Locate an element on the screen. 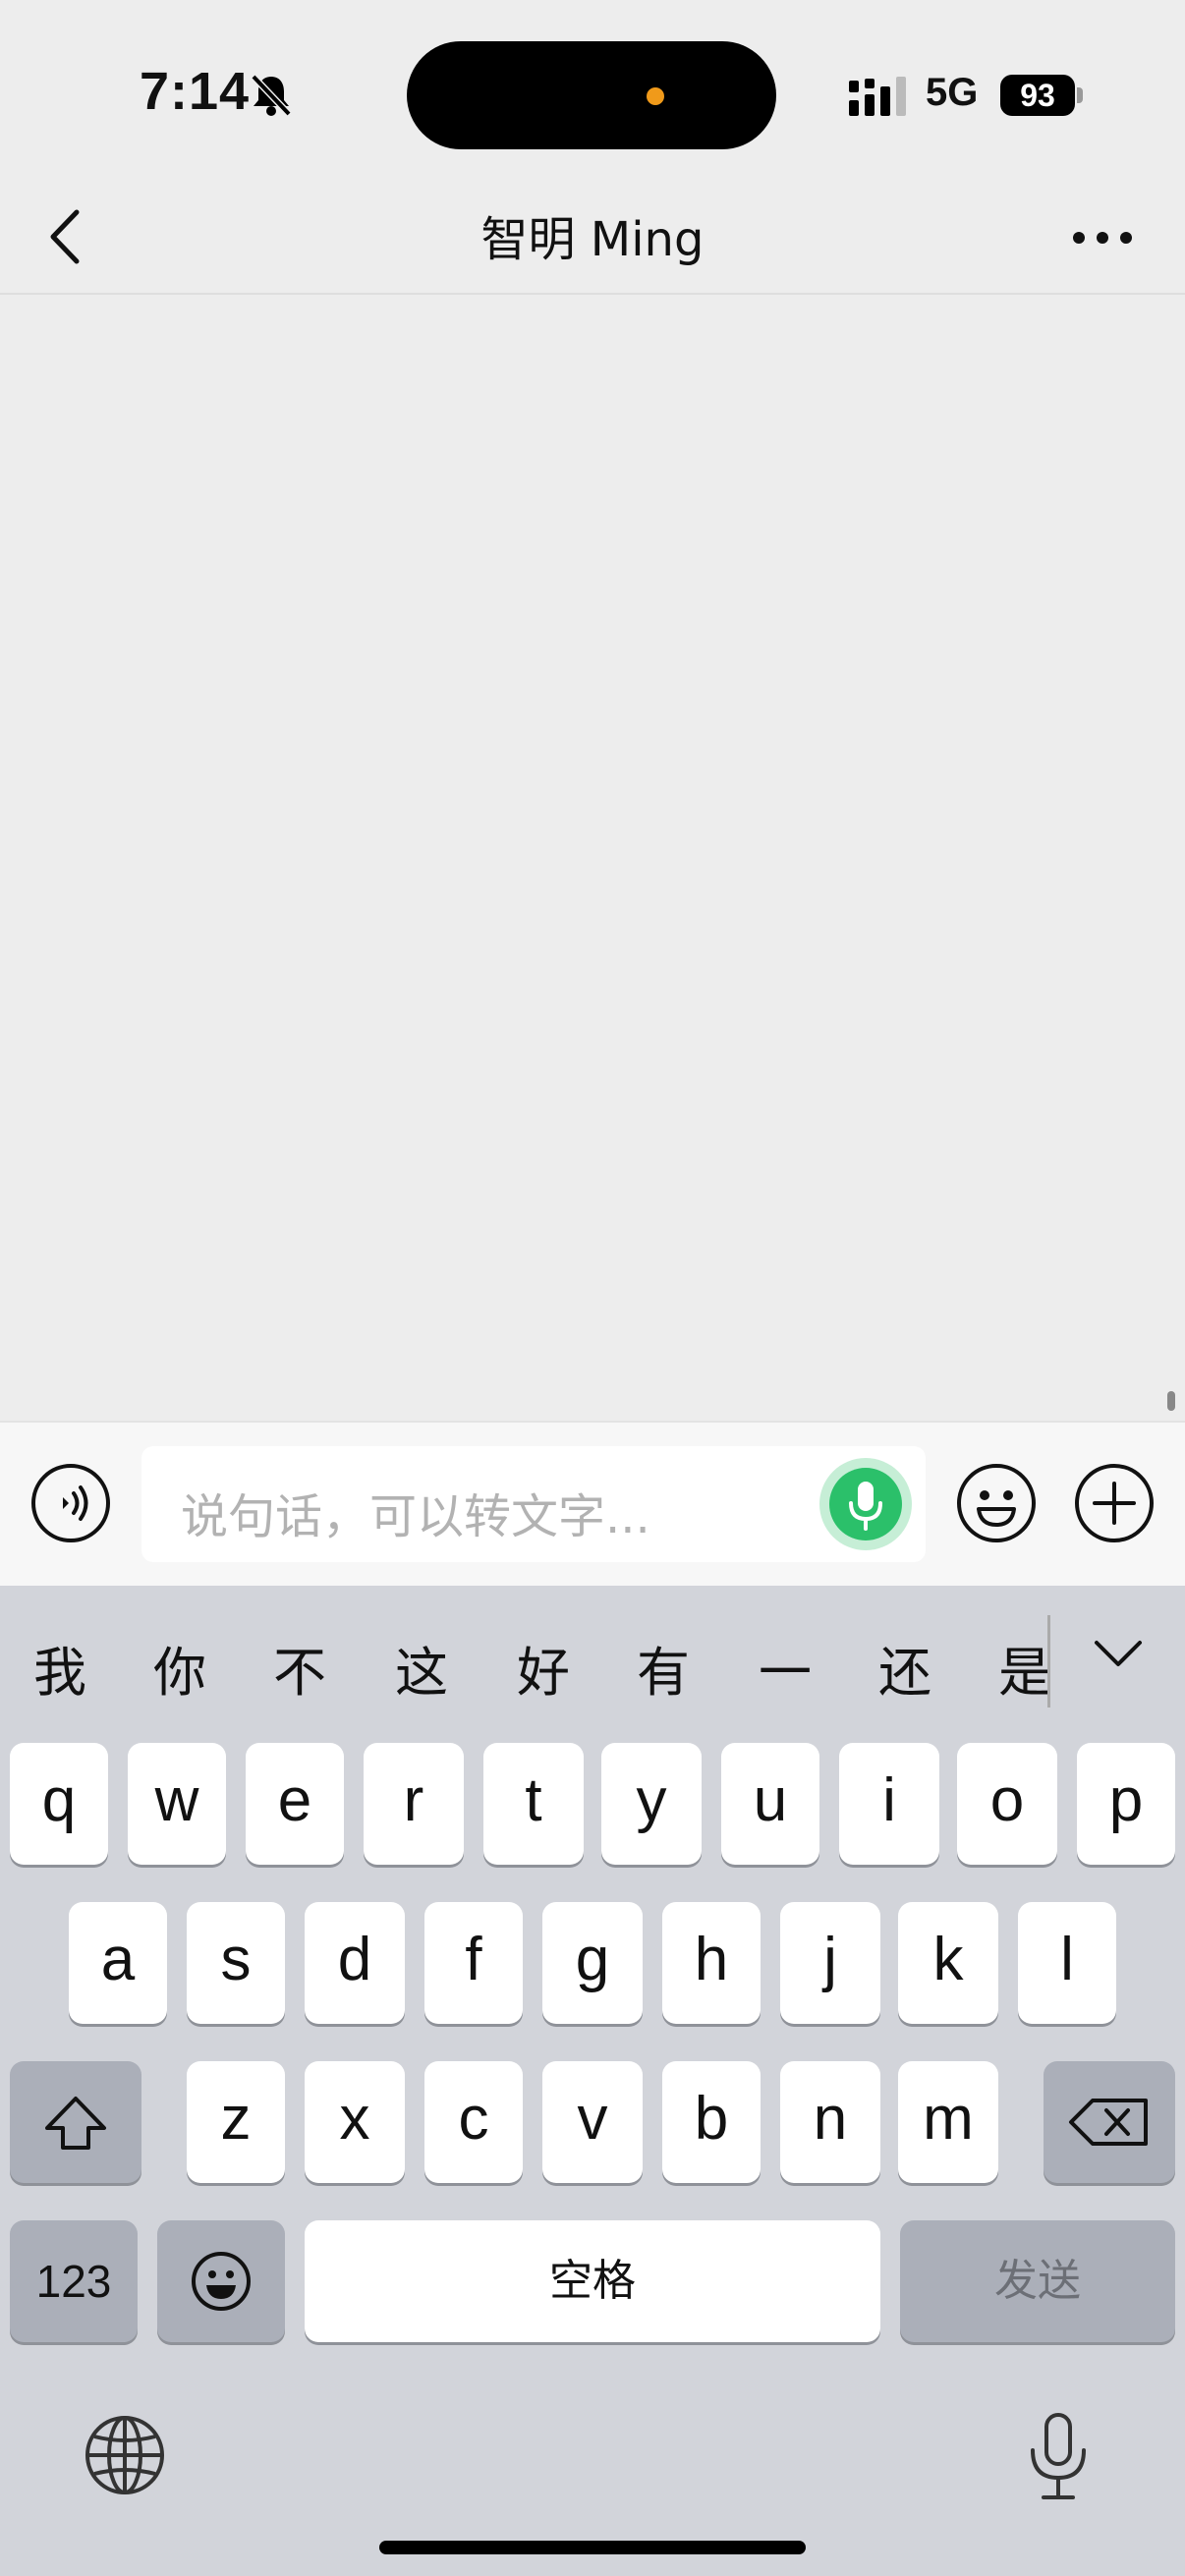  candidate-word: 有 is located at coordinates (663, 1668).